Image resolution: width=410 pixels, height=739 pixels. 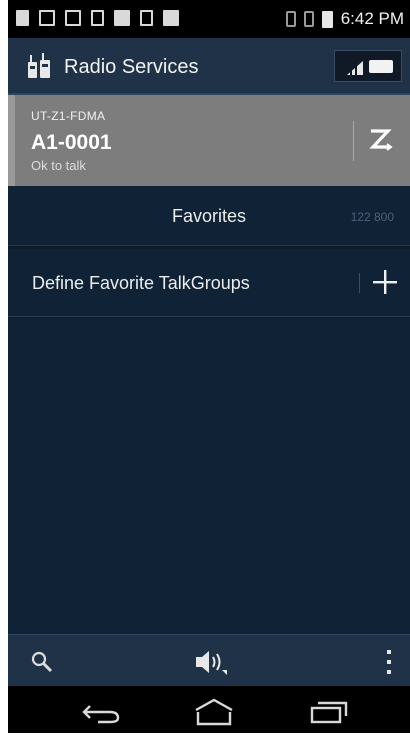 I want to click on define-favorites-row: Define Favorite TalkGroups, so click(x=209, y=283).